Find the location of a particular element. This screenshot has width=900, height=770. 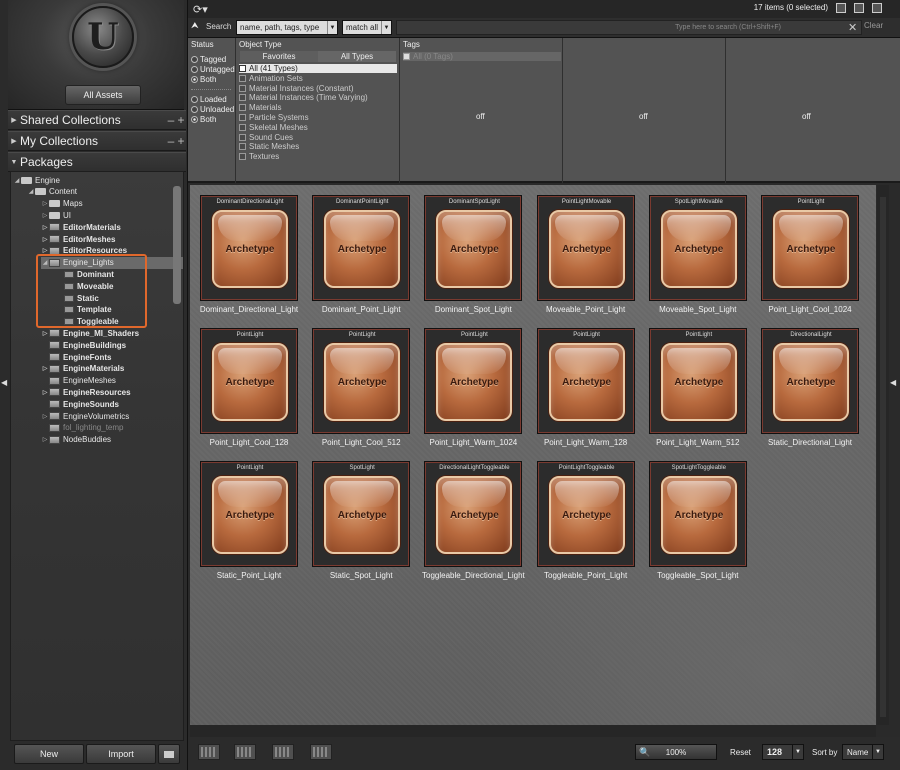

tree-item-package: ▷ EngineVolumetrics is located at coordinates (85, 416).